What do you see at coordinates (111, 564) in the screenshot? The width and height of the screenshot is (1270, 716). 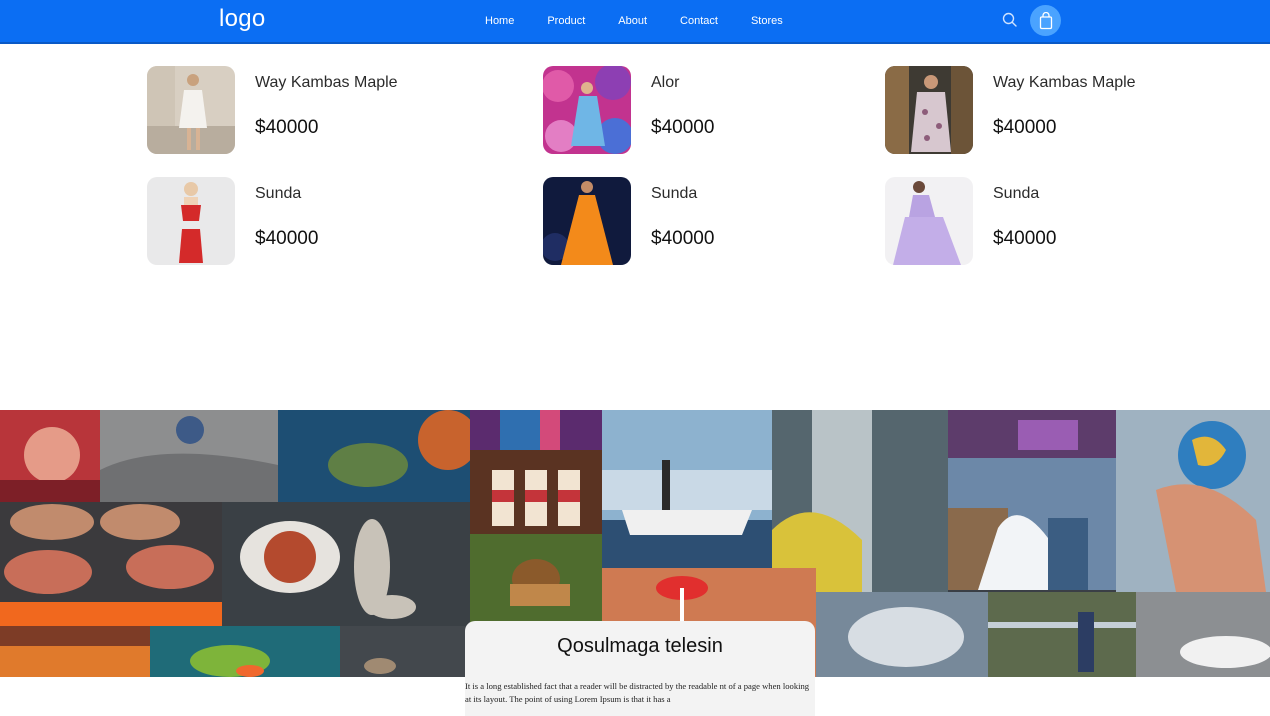 I see `collage-photo-grill` at bounding box center [111, 564].